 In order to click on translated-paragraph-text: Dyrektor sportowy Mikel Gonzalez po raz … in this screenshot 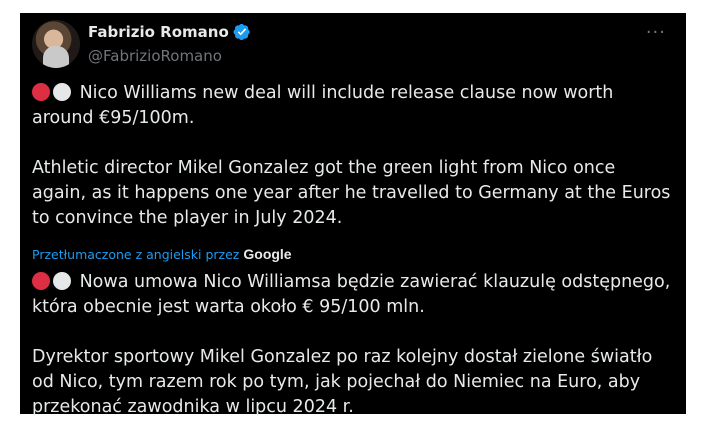, I will do `click(342, 382)`.